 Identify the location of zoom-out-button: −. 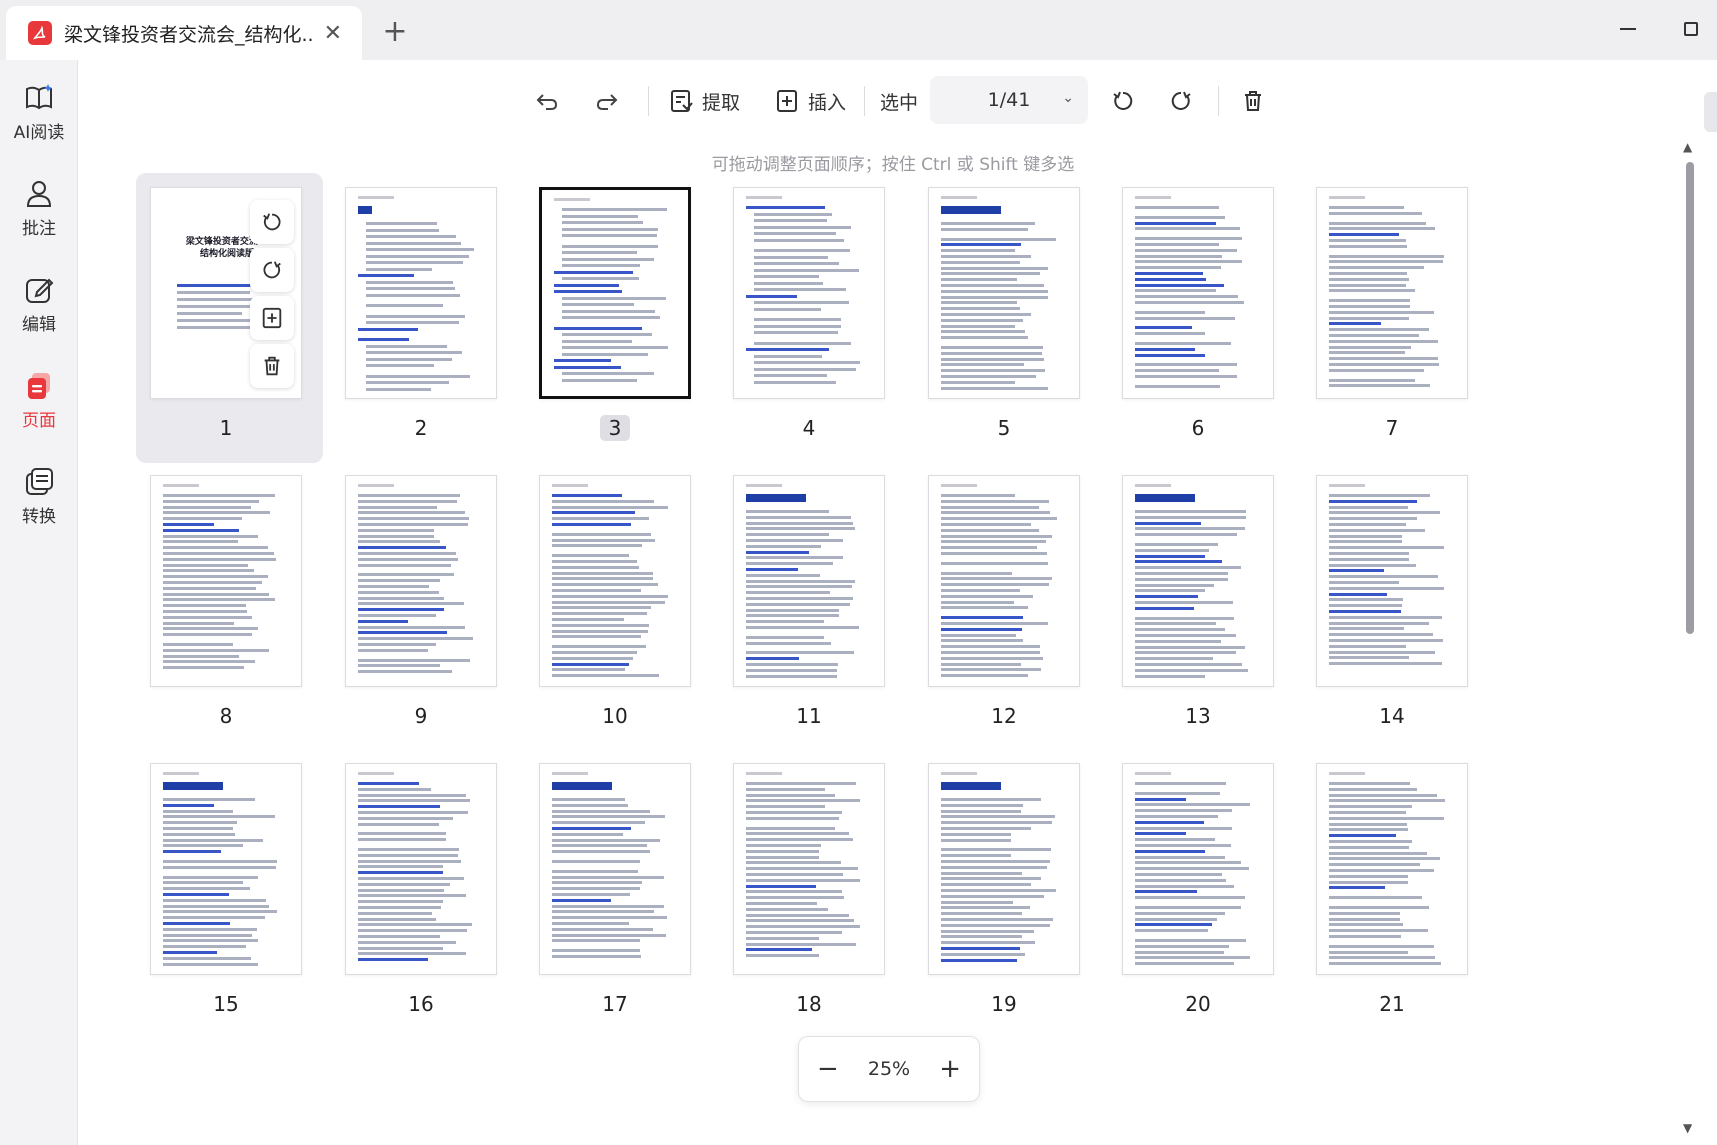
(828, 1069).